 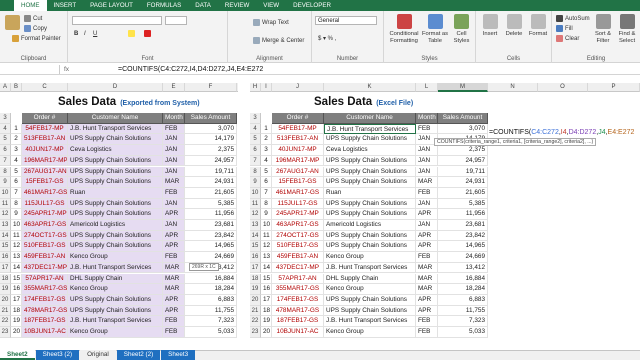 What do you see at coordinates (57, 355) in the screenshot?
I see `sheet-tab-sheet3-2-: Sheet3 (2)` at bounding box center [57, 355].